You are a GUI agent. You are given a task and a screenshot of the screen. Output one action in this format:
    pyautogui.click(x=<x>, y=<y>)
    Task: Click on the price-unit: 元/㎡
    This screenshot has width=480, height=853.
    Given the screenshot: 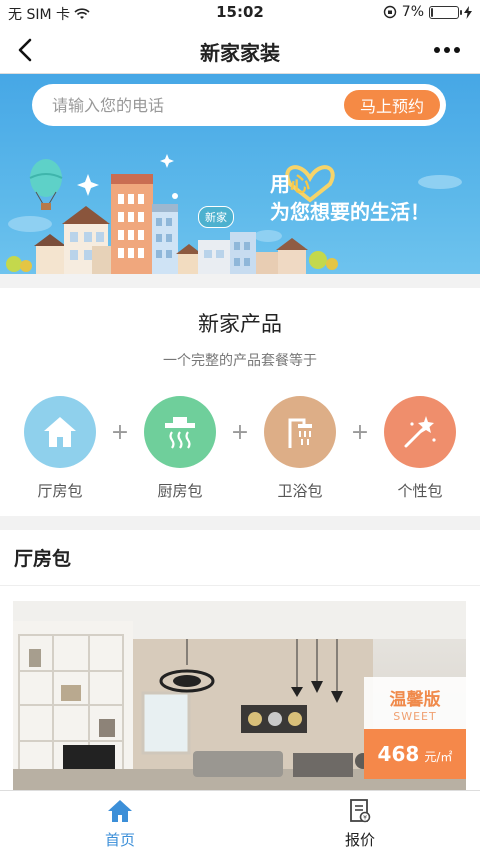 What is the action you would take?
    pyautogui.click(x=438, y=757)
    